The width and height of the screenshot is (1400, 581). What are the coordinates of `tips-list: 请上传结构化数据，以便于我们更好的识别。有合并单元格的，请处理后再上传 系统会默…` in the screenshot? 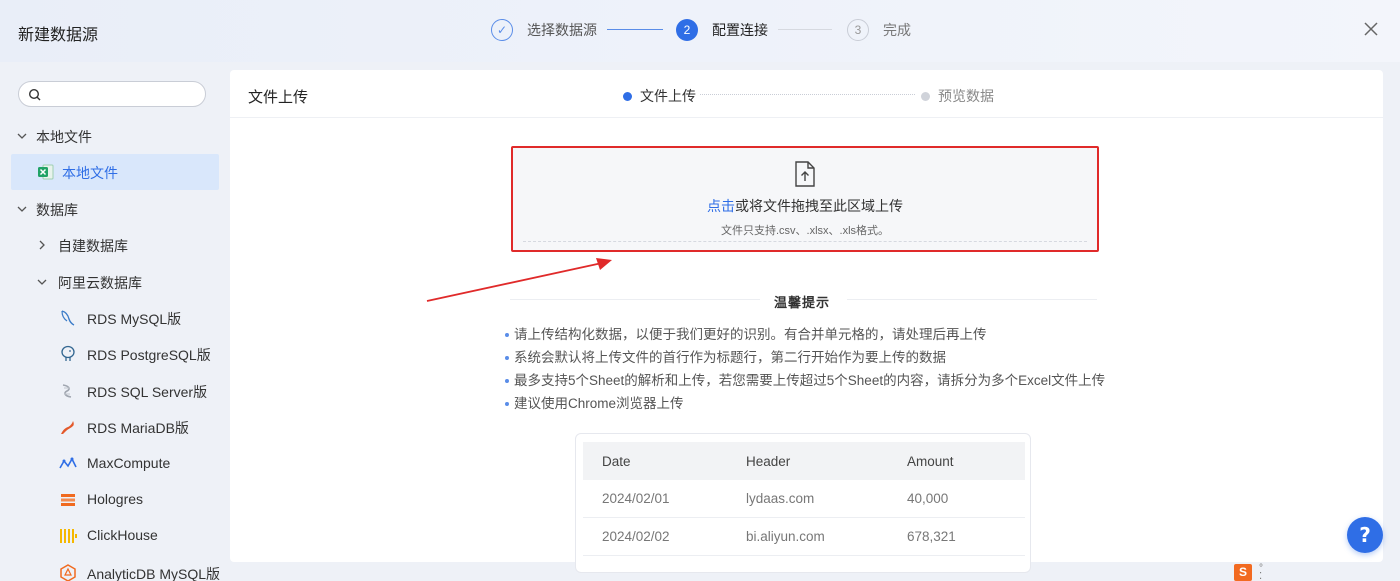 It's located at (805, 369).